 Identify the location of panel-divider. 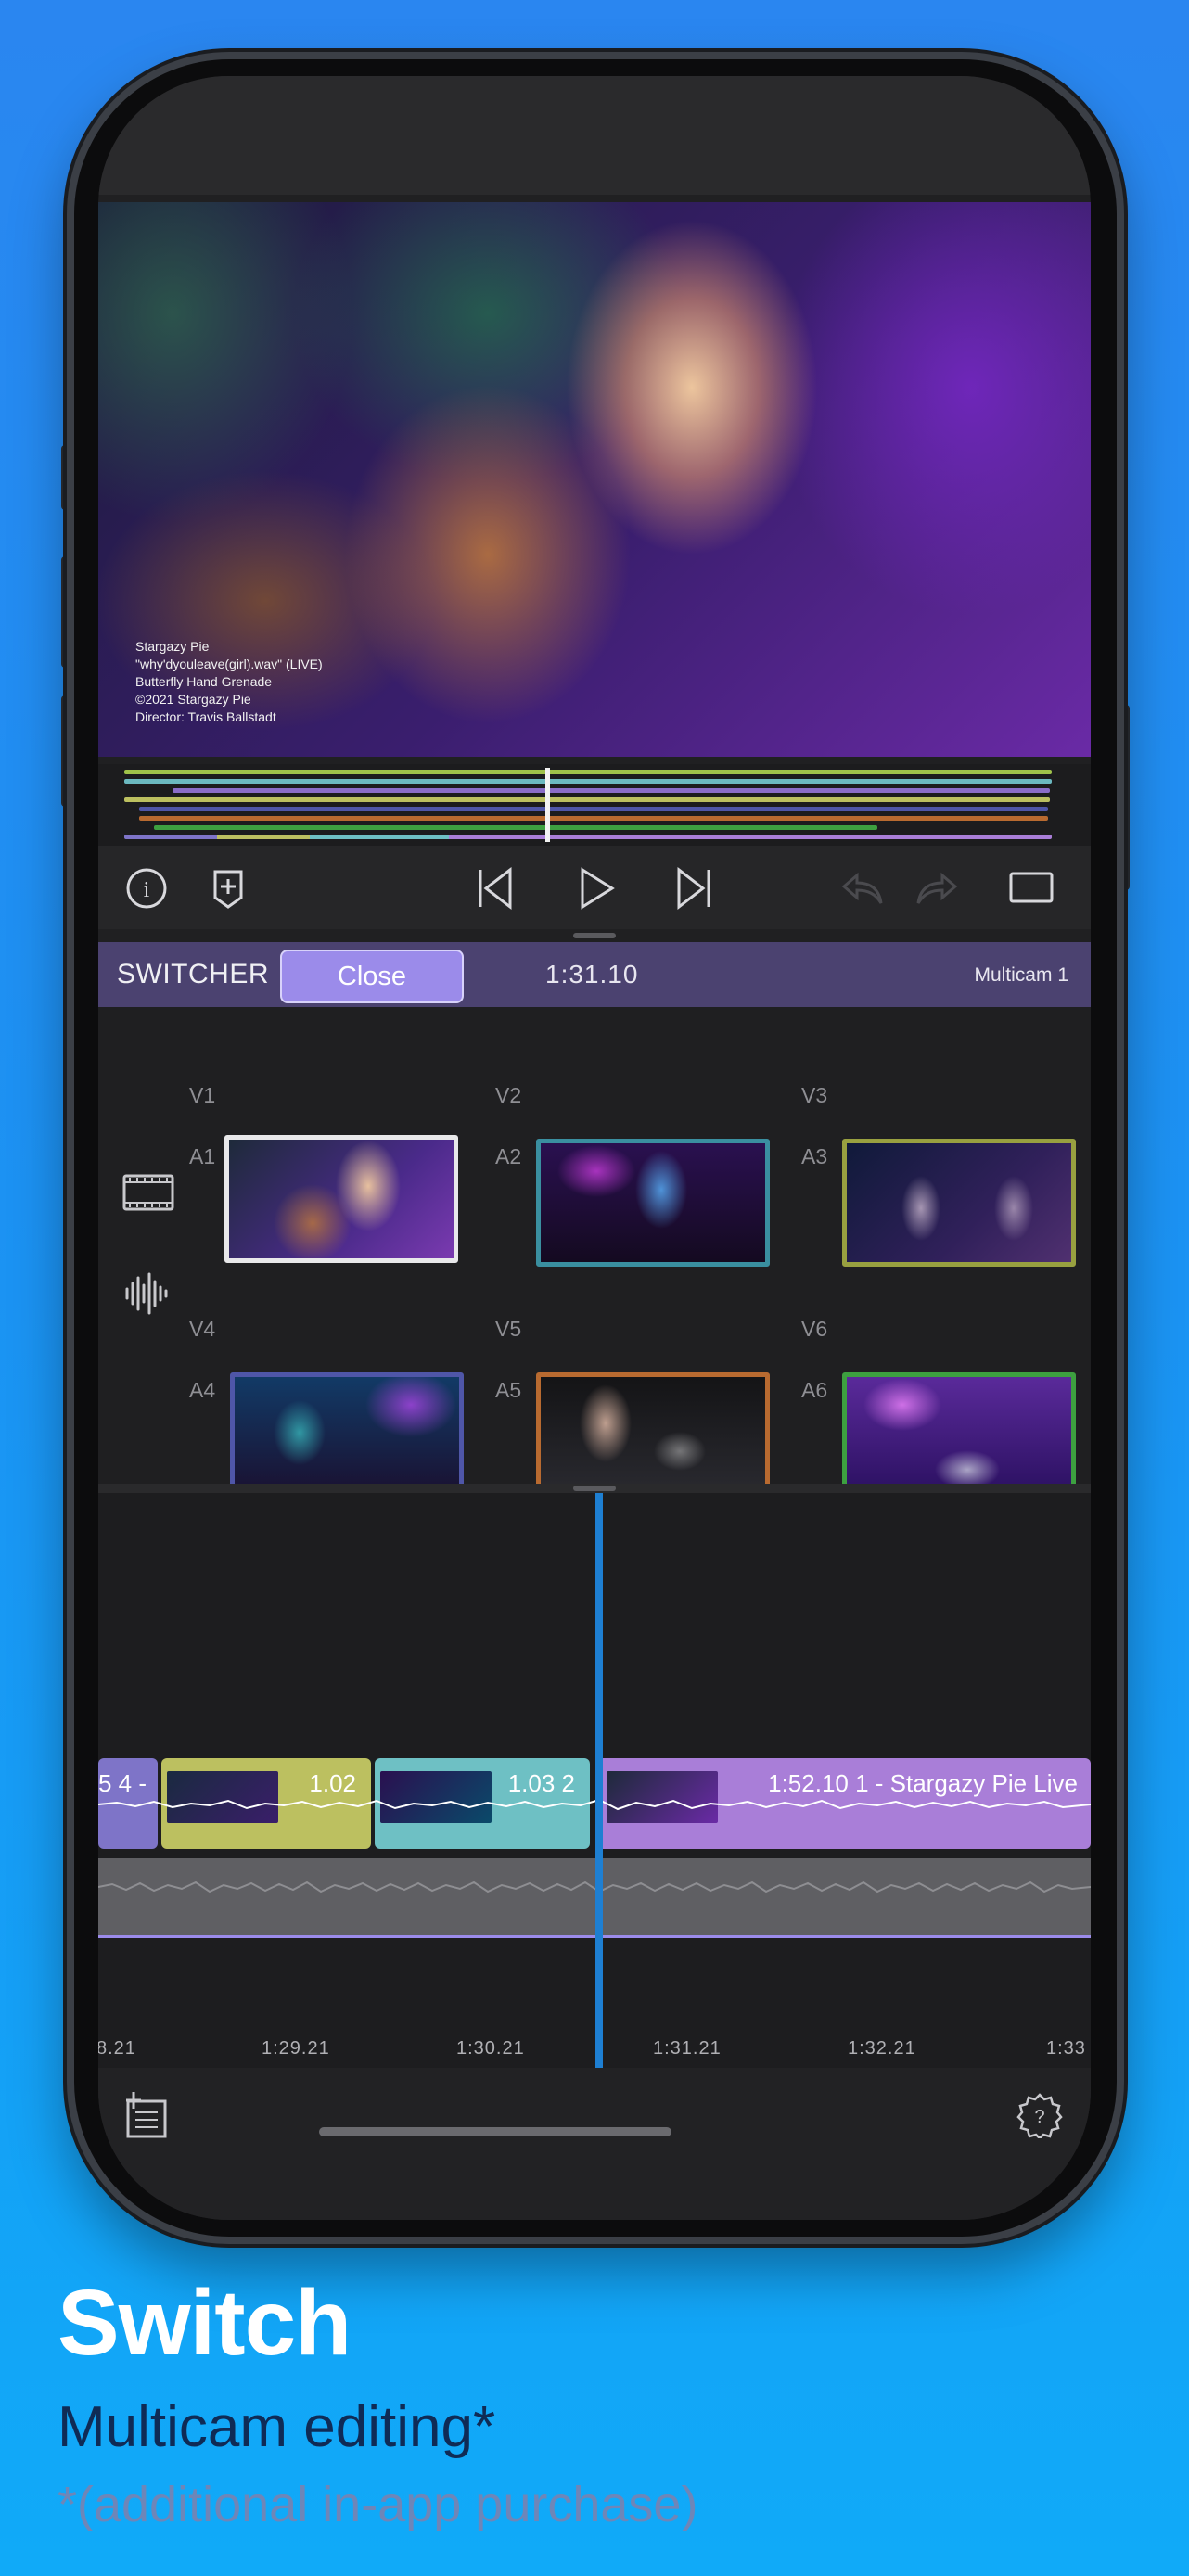
(594, 1488).